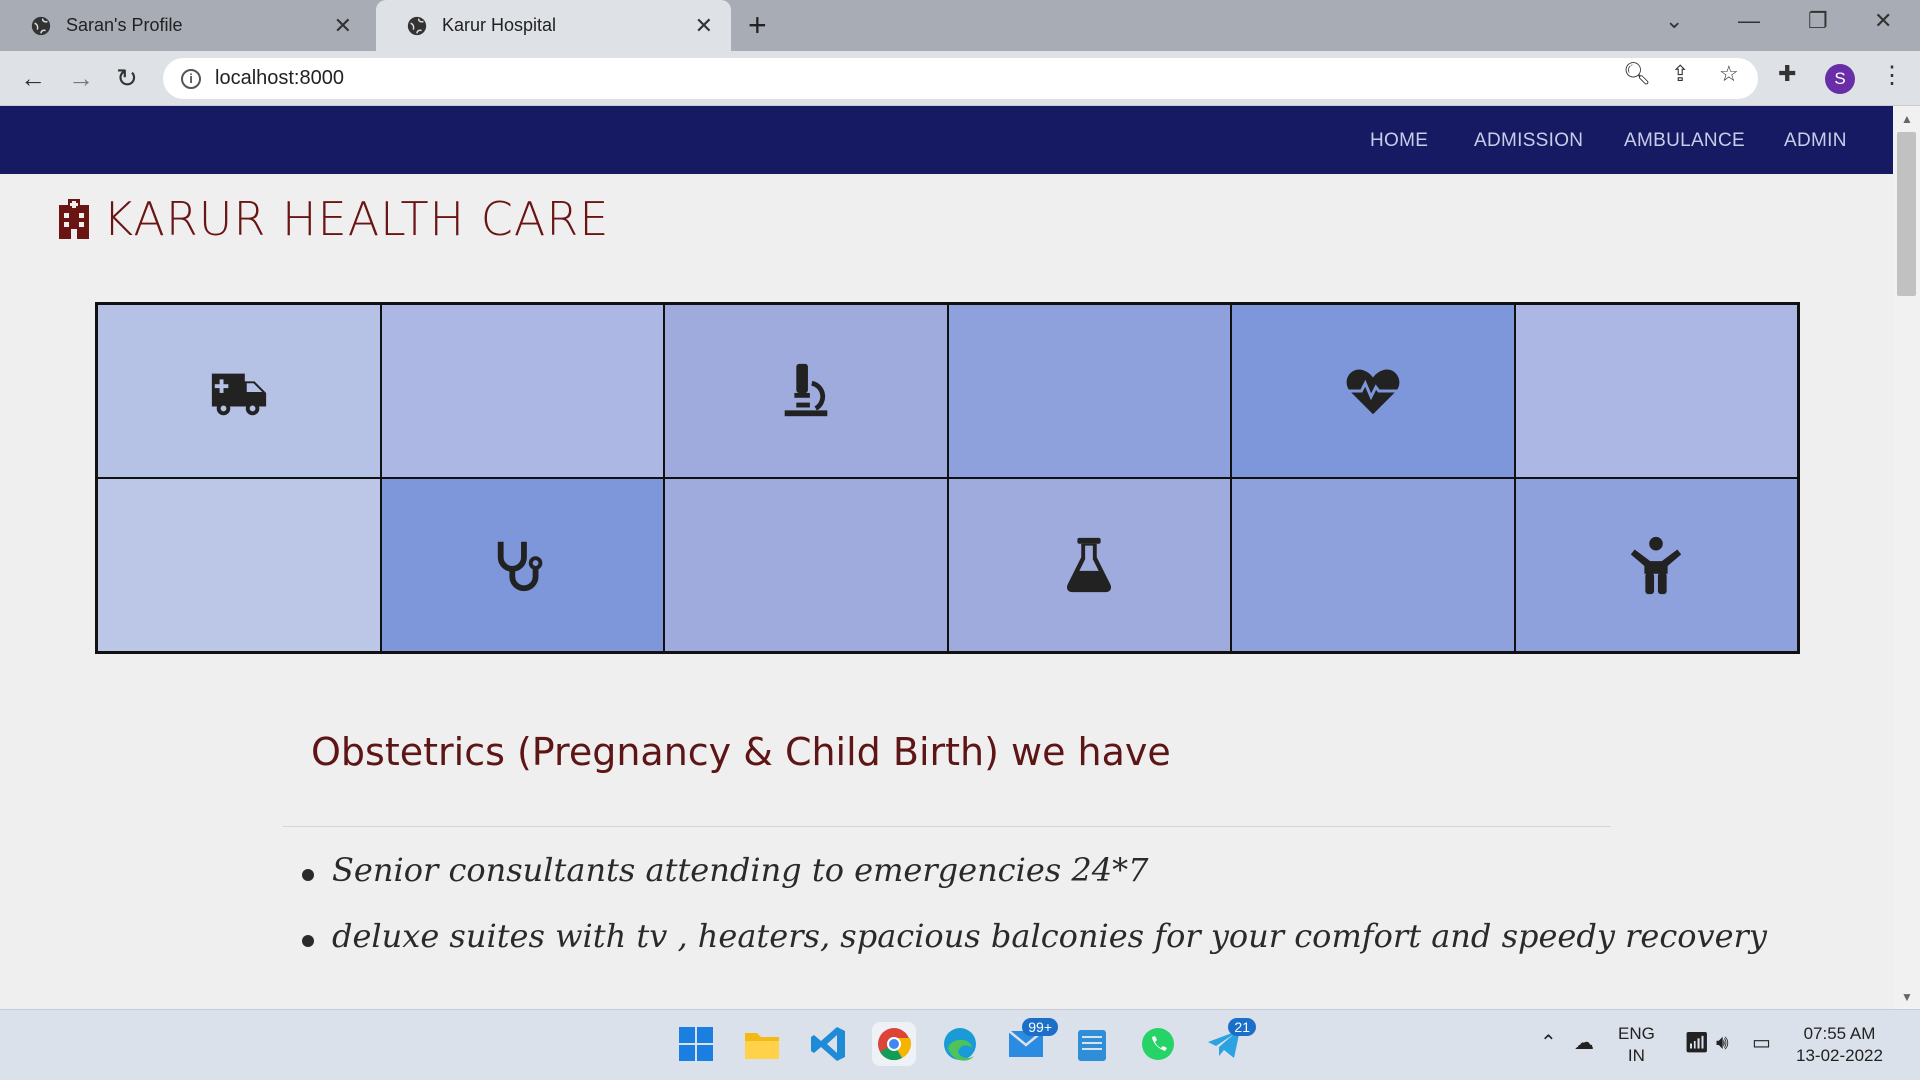 This screenshot has height=1080, width=1920. Describe the element at coordinates (1242, 1027) in the screenshot. I see `telegram-badge: 21` at that location.